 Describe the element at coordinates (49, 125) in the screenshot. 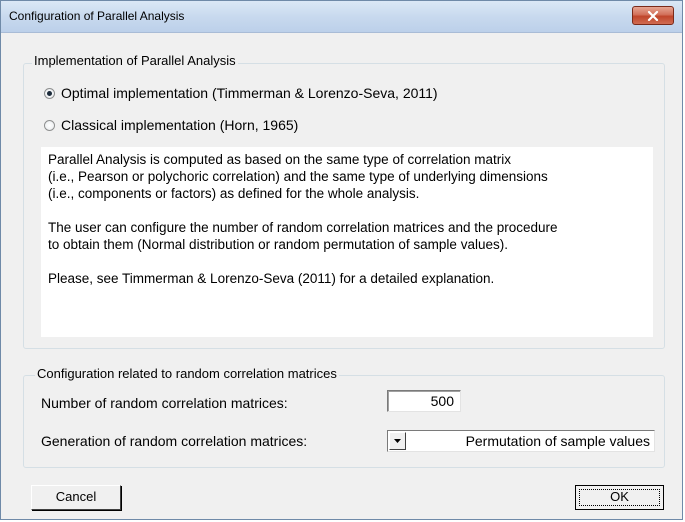

I see `radio-button-unchecked` at that location.